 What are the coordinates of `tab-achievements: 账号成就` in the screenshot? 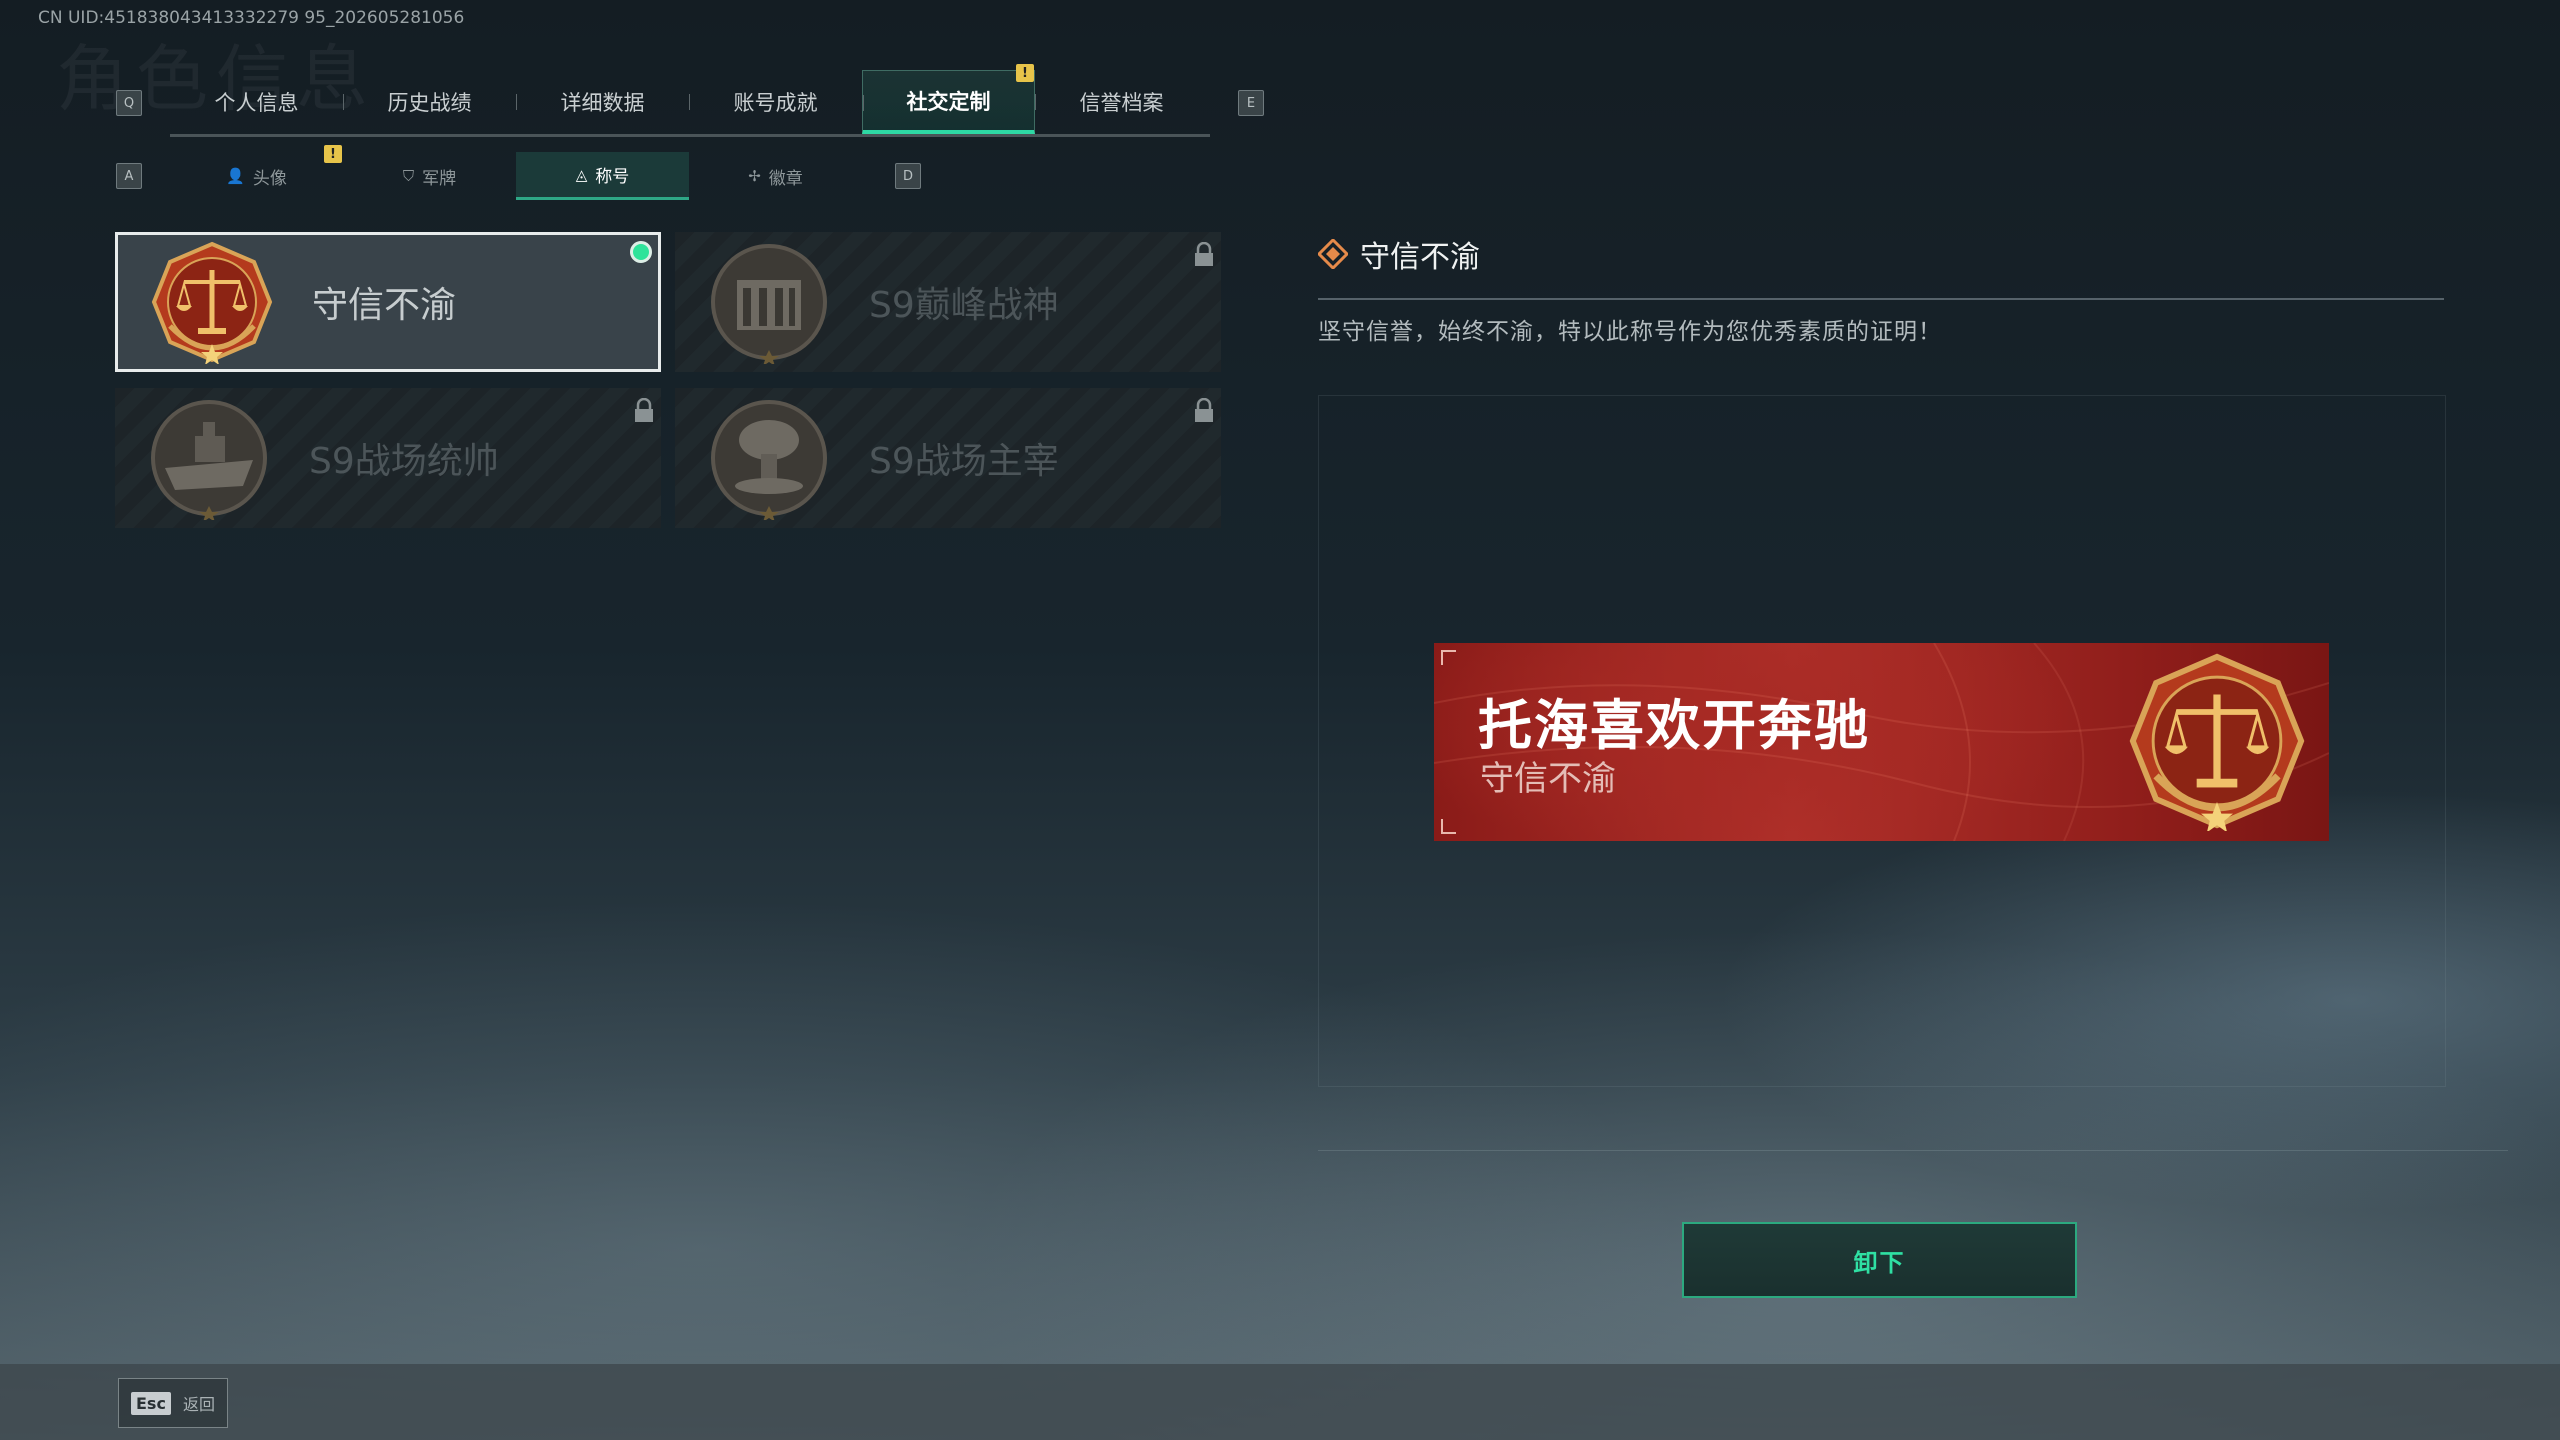 It's located at (775, 102).